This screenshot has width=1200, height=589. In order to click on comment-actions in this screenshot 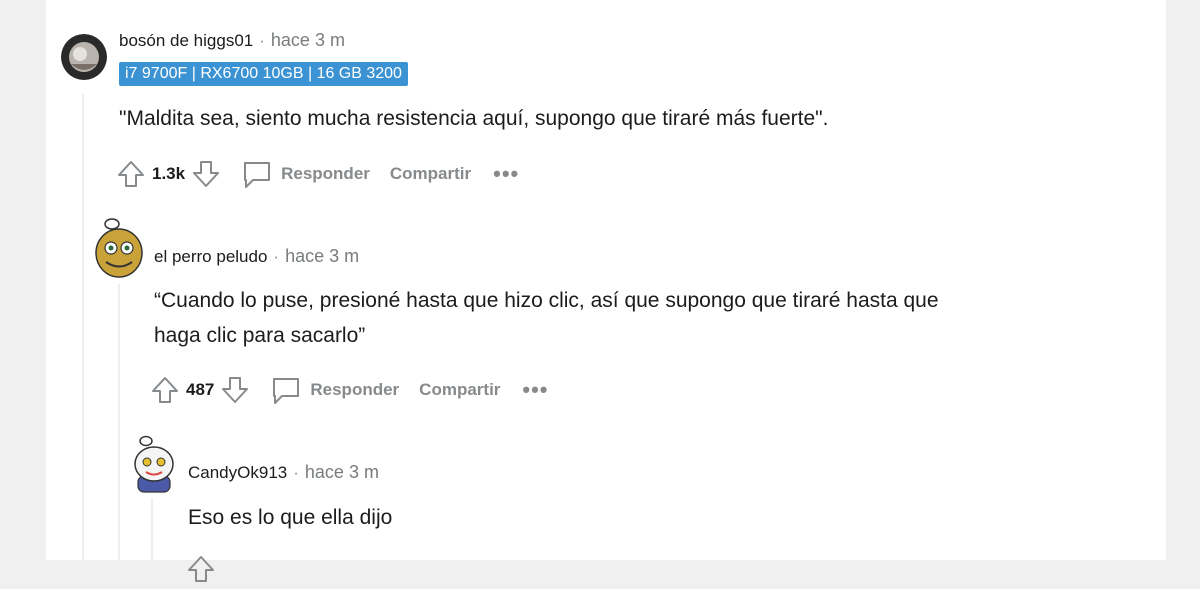, I will do `click(201, 569)`.